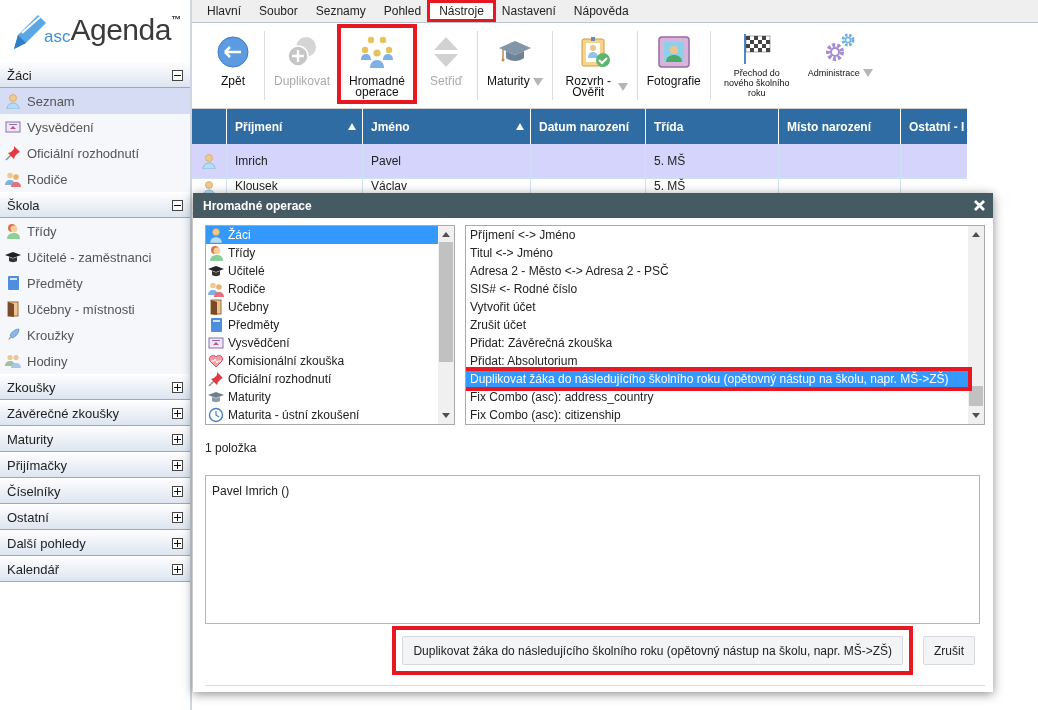 The image size is (1038, 710). What do you see at coordinates (95, 543) in the screenshot?
I see `sidebar-section-header: Další pohledy` at bounding box center [95, 543].